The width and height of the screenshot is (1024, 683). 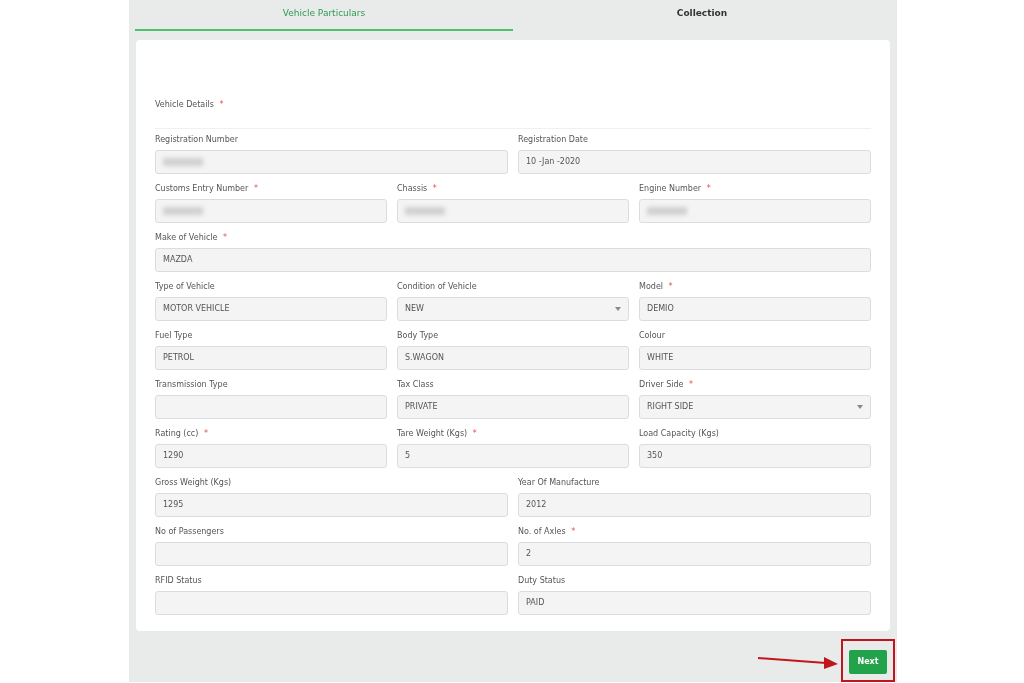 I want to click on input-field: MOTOR VEHICLE, so click(x=271, y=308).